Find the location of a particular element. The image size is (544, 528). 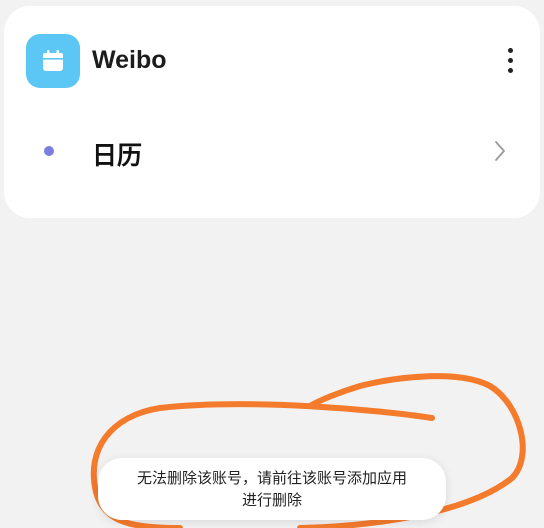

more-options-button is located at coordinates (510, 60).